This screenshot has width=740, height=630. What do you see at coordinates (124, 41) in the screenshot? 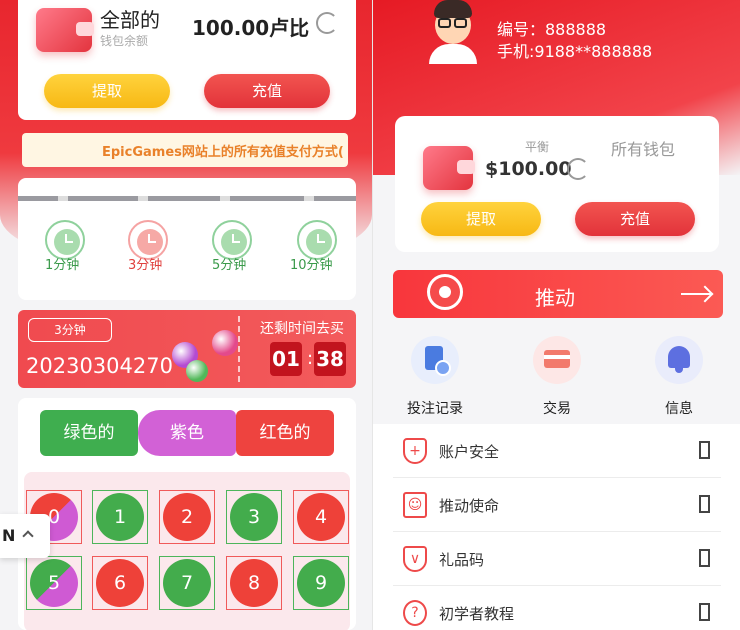
I see `wallet-subtitle: 钱包余额` at bounding box center [124, 41].